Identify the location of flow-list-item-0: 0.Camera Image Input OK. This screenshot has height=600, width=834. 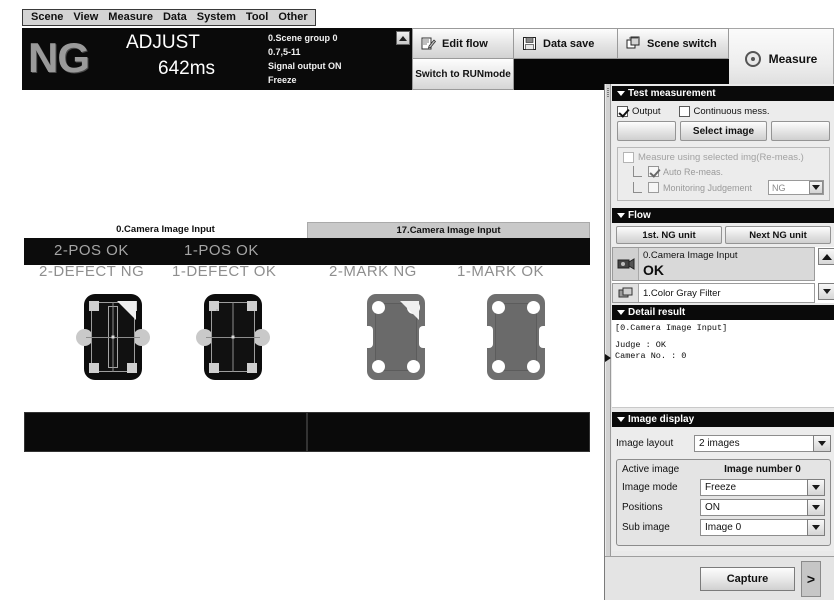
(713, 264).